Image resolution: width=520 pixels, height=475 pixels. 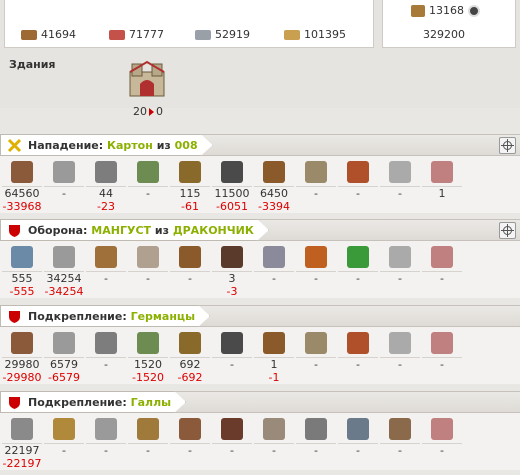 I want to click on carry-box: 13168 329200, so click(x=449, y=24).